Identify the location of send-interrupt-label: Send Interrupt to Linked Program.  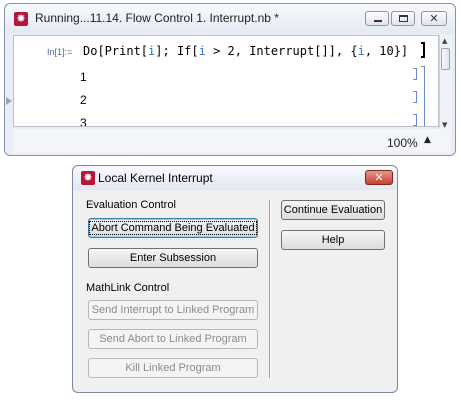
(173, 310).